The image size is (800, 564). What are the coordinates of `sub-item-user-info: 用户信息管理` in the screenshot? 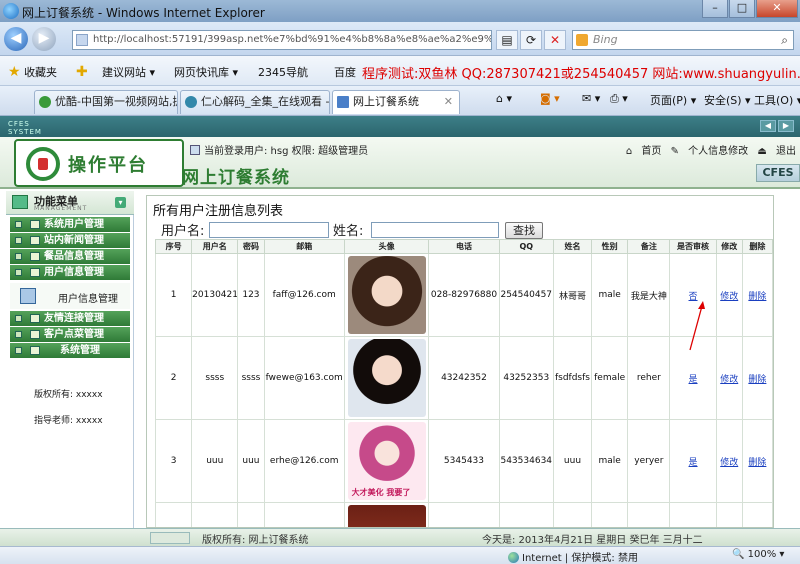 It's located at (70, 296).